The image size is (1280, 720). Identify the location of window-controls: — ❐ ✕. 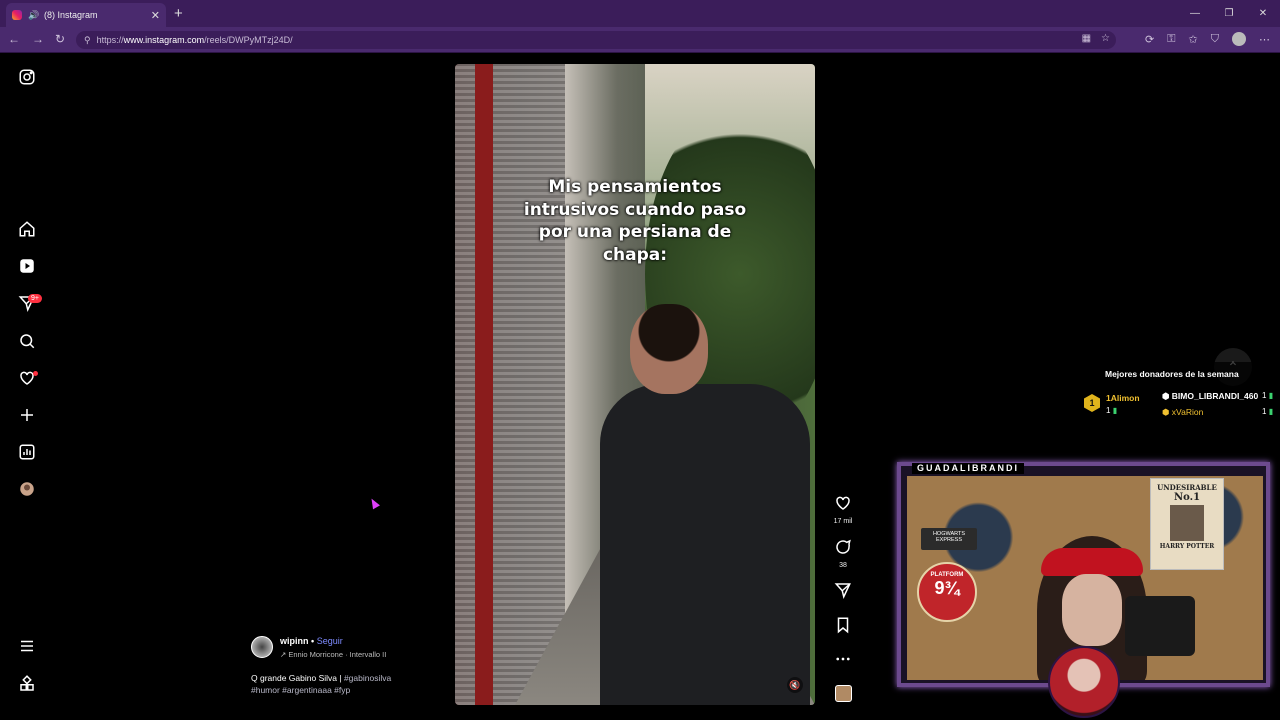
(1229, 13).